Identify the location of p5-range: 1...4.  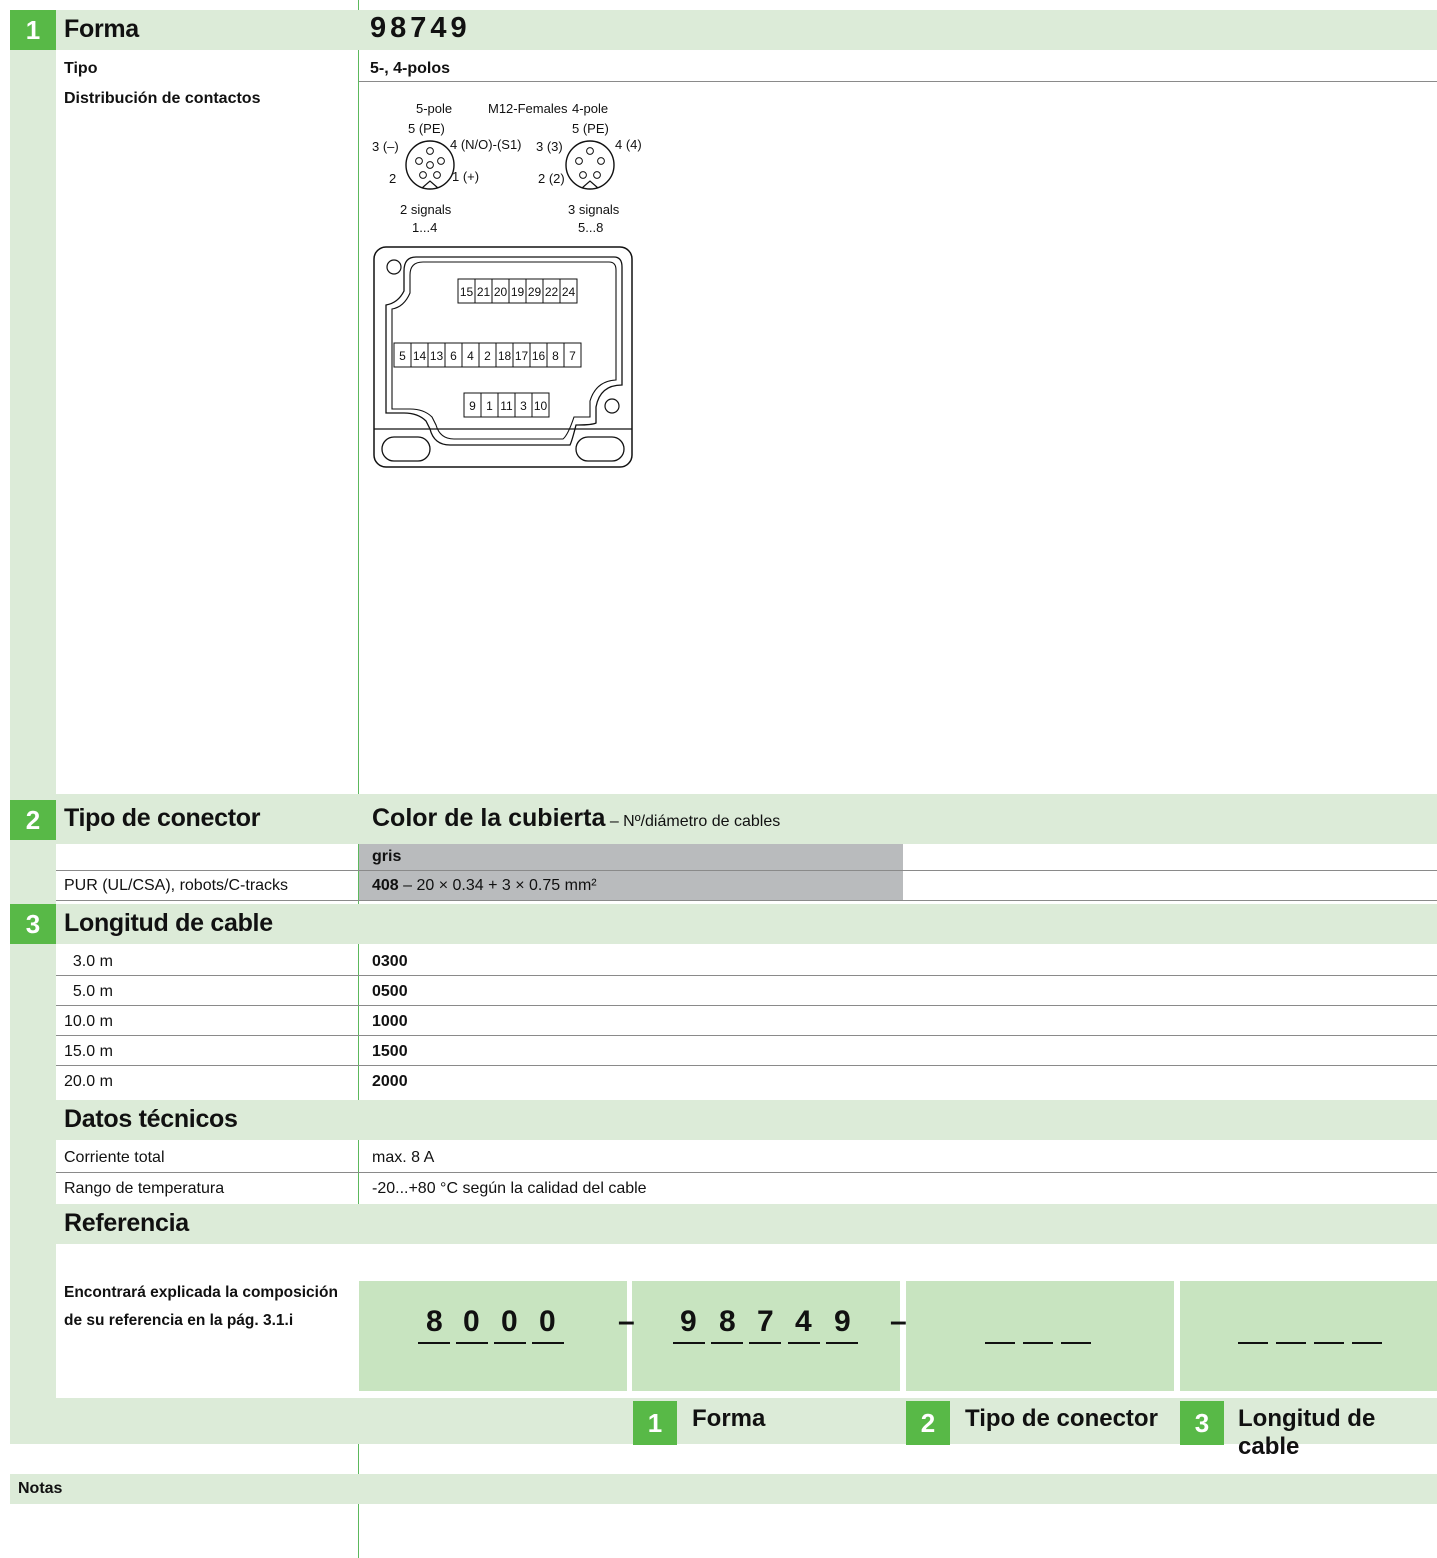
(424, 227).